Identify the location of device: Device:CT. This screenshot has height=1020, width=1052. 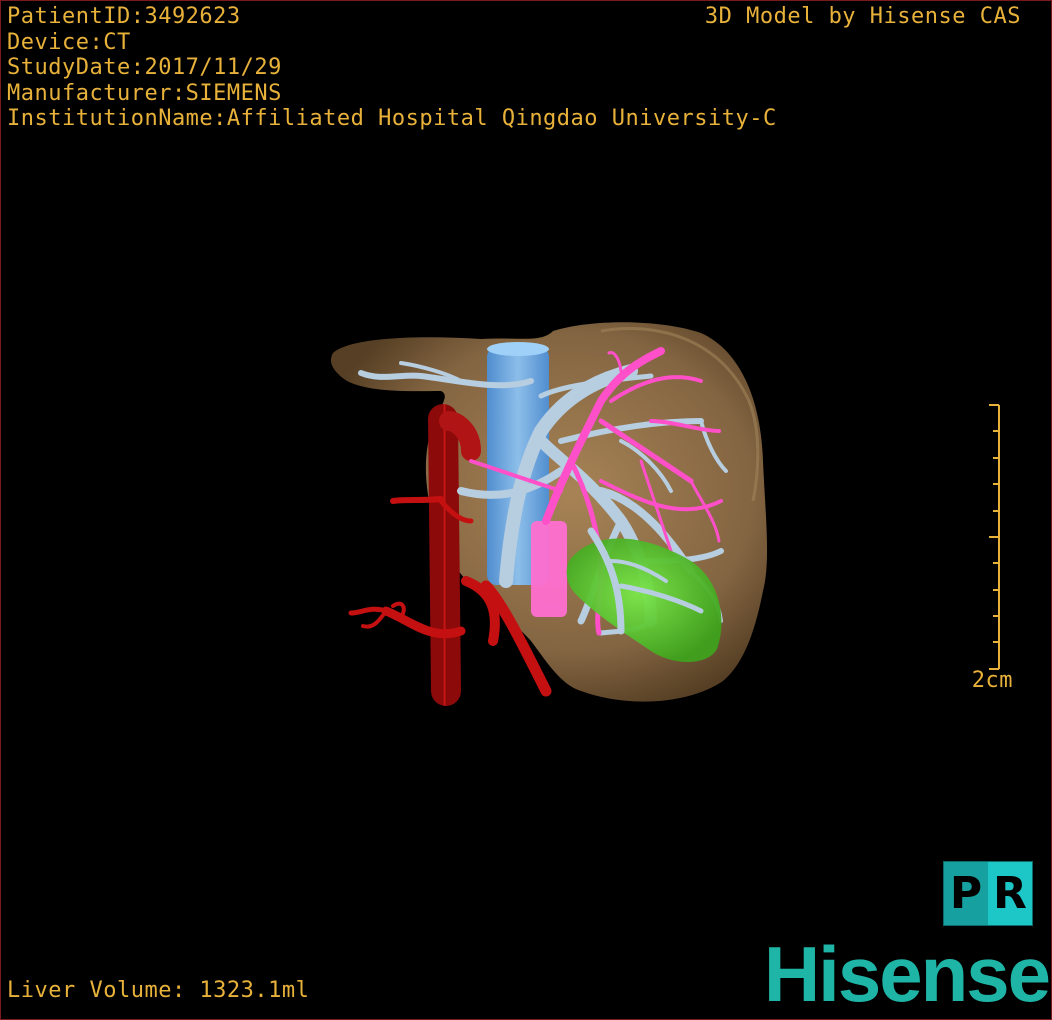
(69, 42).